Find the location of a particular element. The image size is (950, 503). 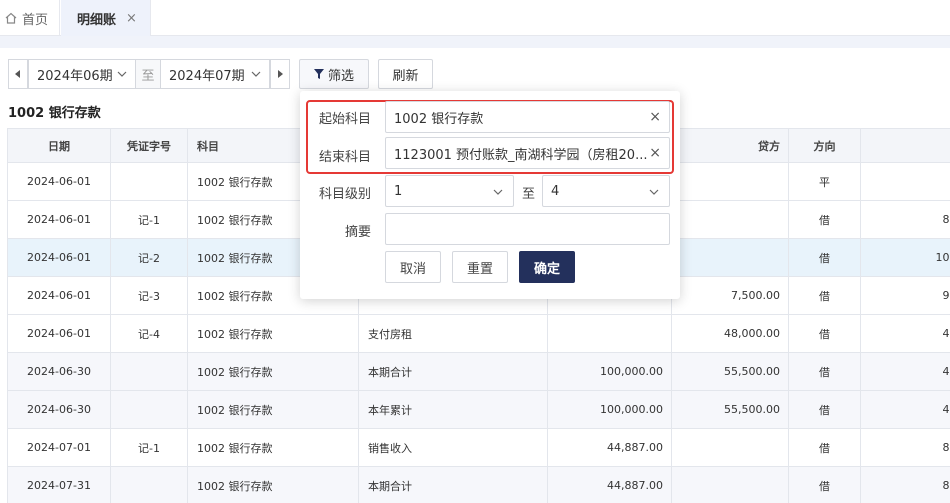

start-subject-label: 起始科目 is located at coordinates (344, 119).